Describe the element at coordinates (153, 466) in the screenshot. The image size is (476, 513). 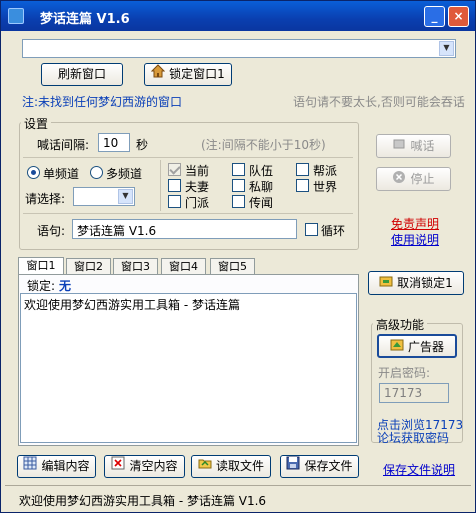
I see `clear-content-label: 清空内容` at that location.